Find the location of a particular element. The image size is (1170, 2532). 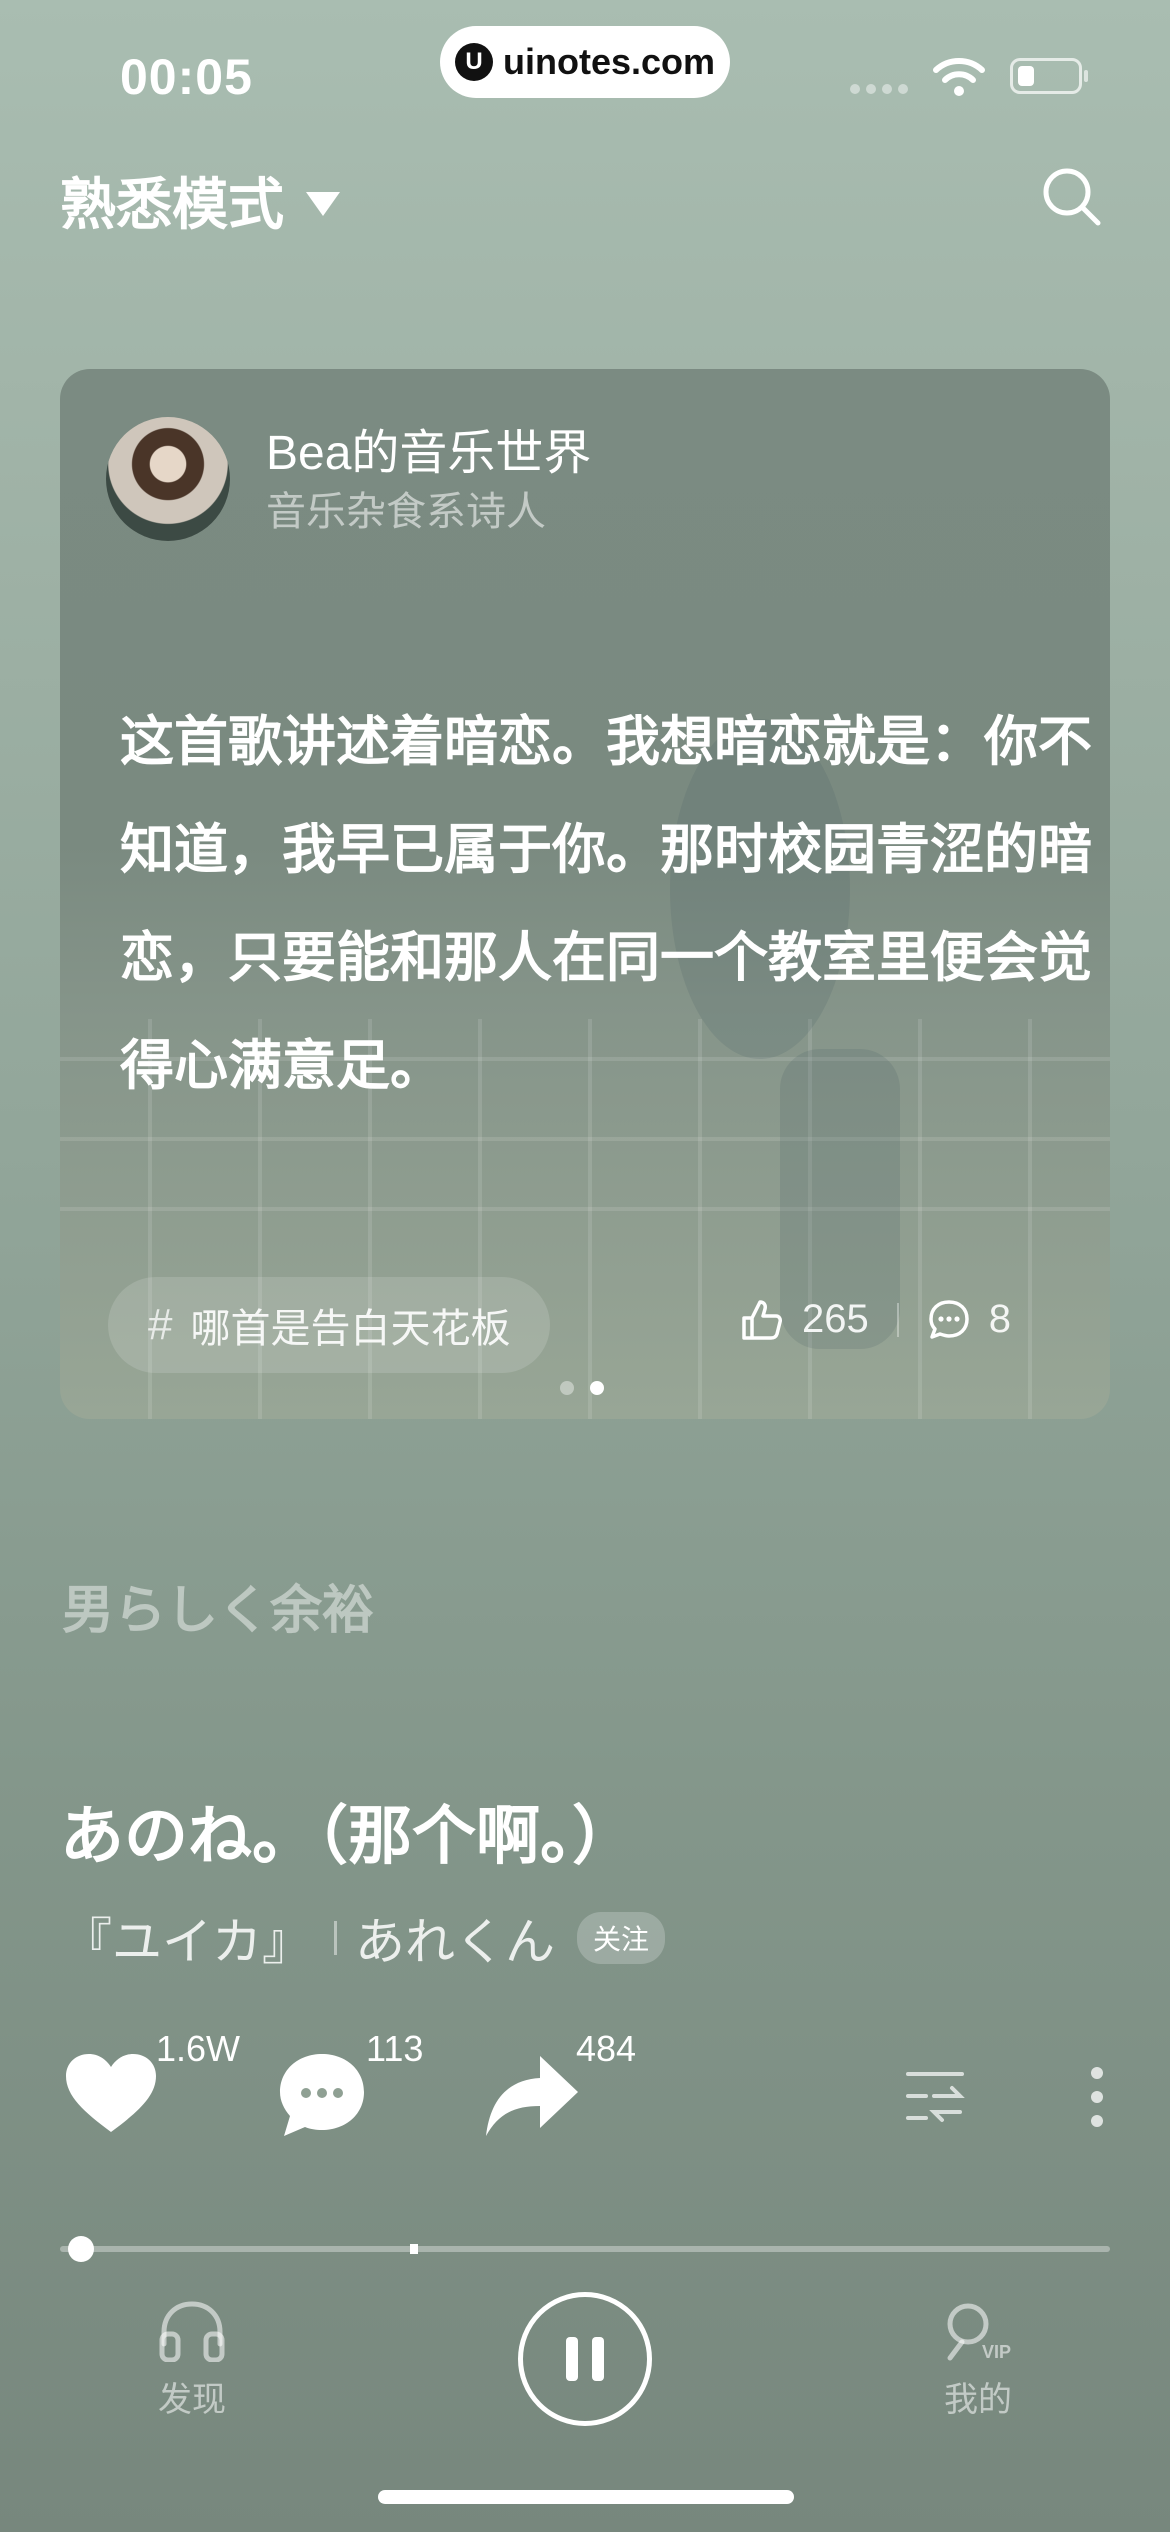

share-icon is located at coordinates (532, 2095).